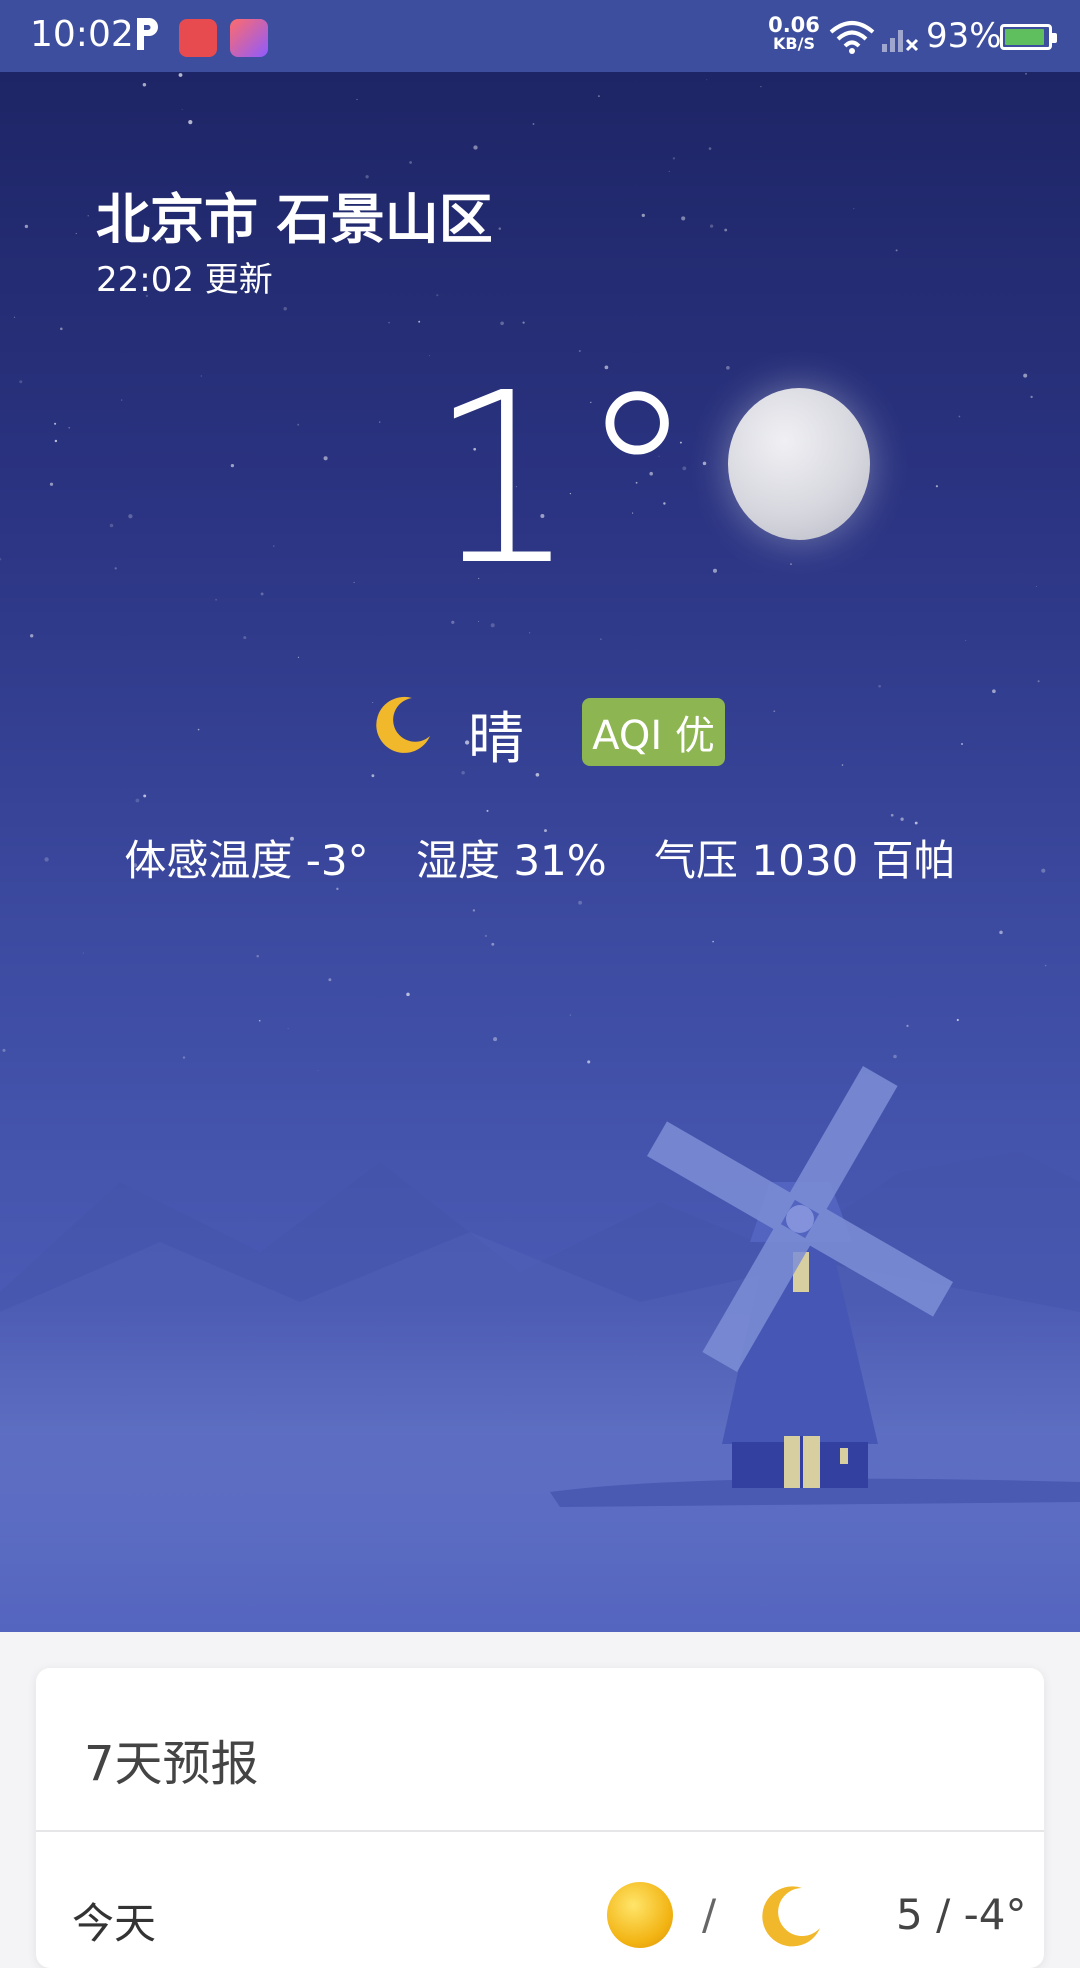  I want to click on status-time: 10:02, so click(82, 34).